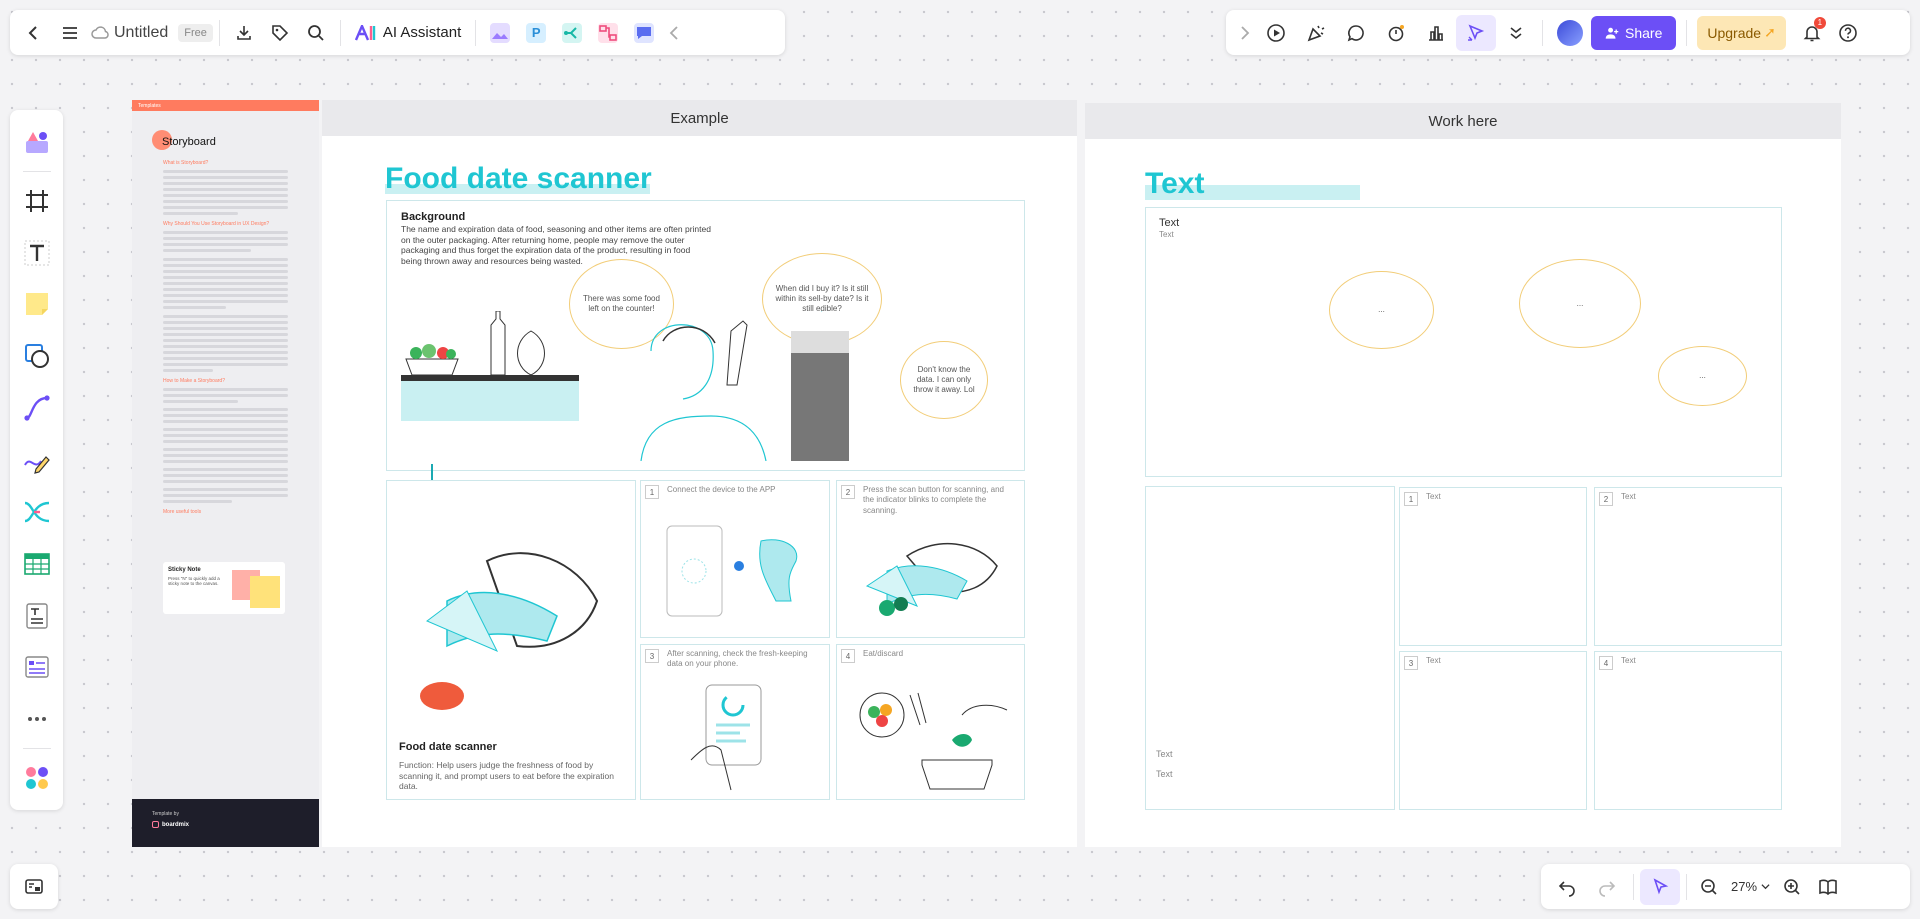 This screenshot has height=919, width=1920. I want to click on undo-icon, so click(1567, 887).